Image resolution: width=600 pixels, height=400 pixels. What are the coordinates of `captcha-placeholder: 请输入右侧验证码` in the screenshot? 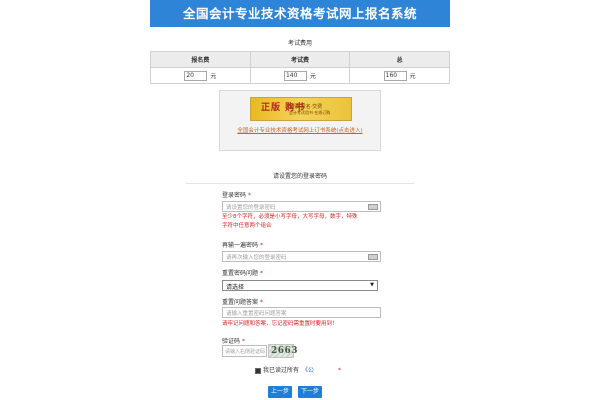 It's located at (245, 352).